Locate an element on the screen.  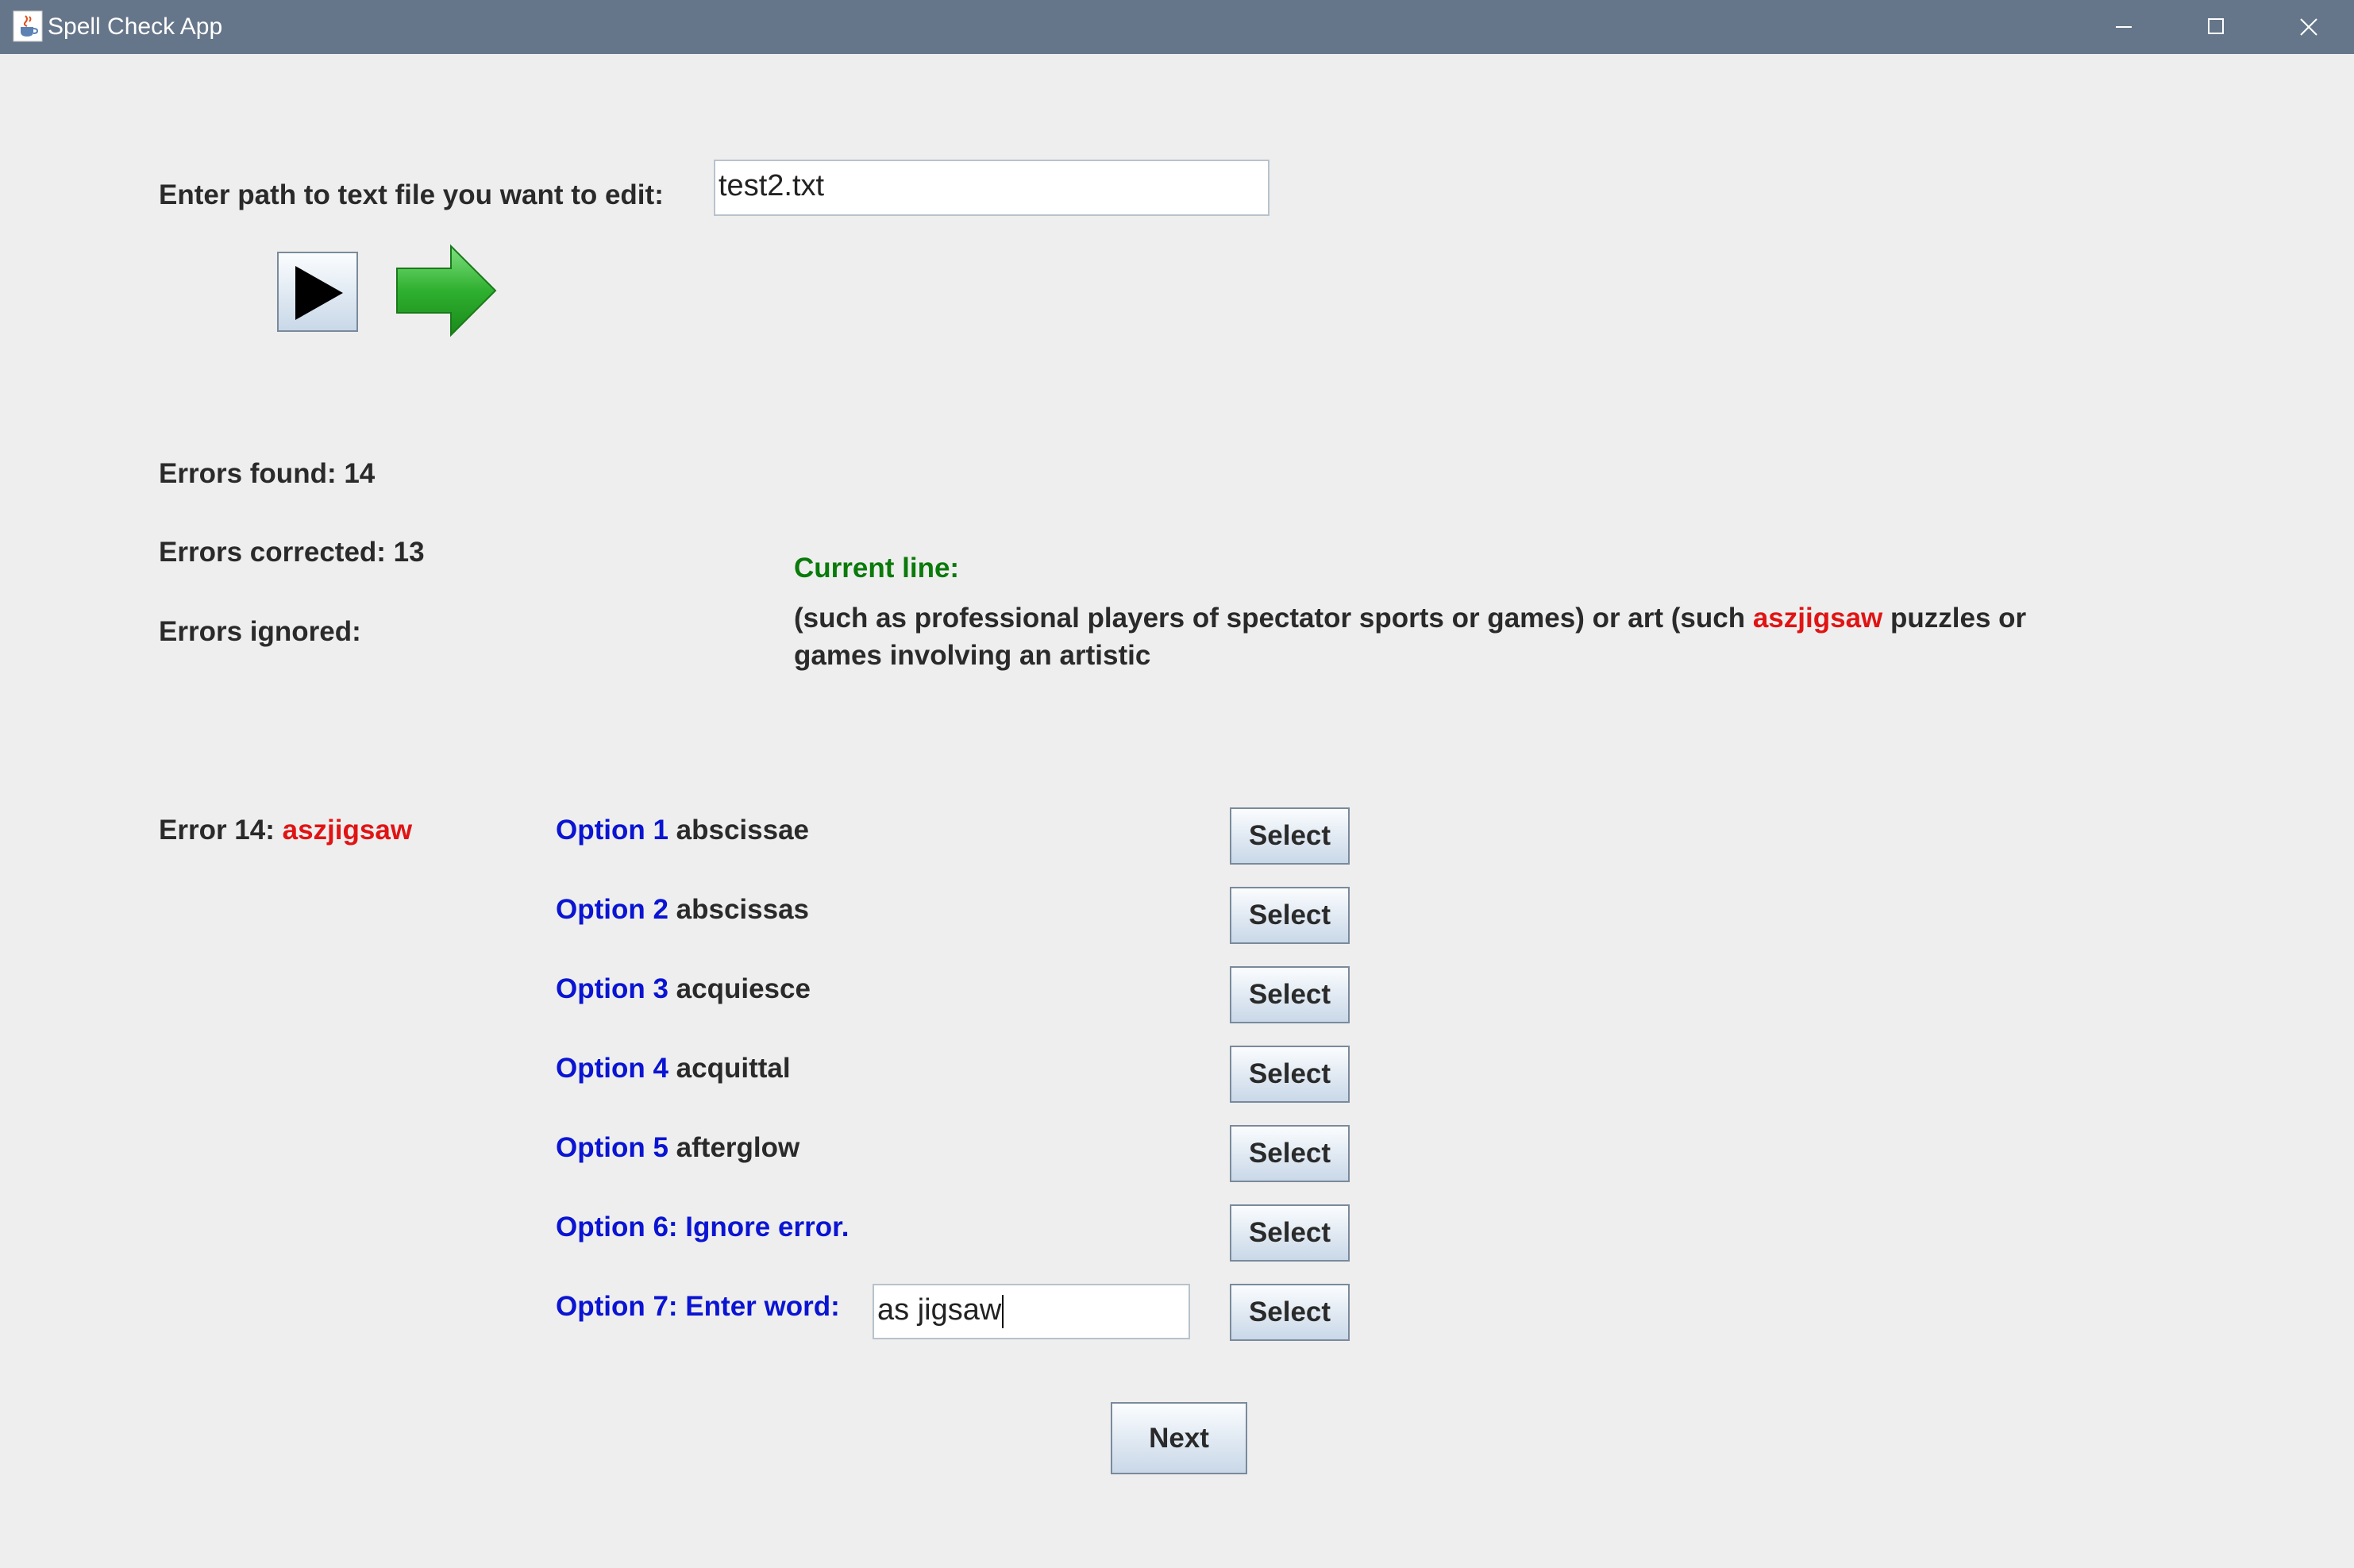
option-label: Option 2 is located at coordinates (612, 909).